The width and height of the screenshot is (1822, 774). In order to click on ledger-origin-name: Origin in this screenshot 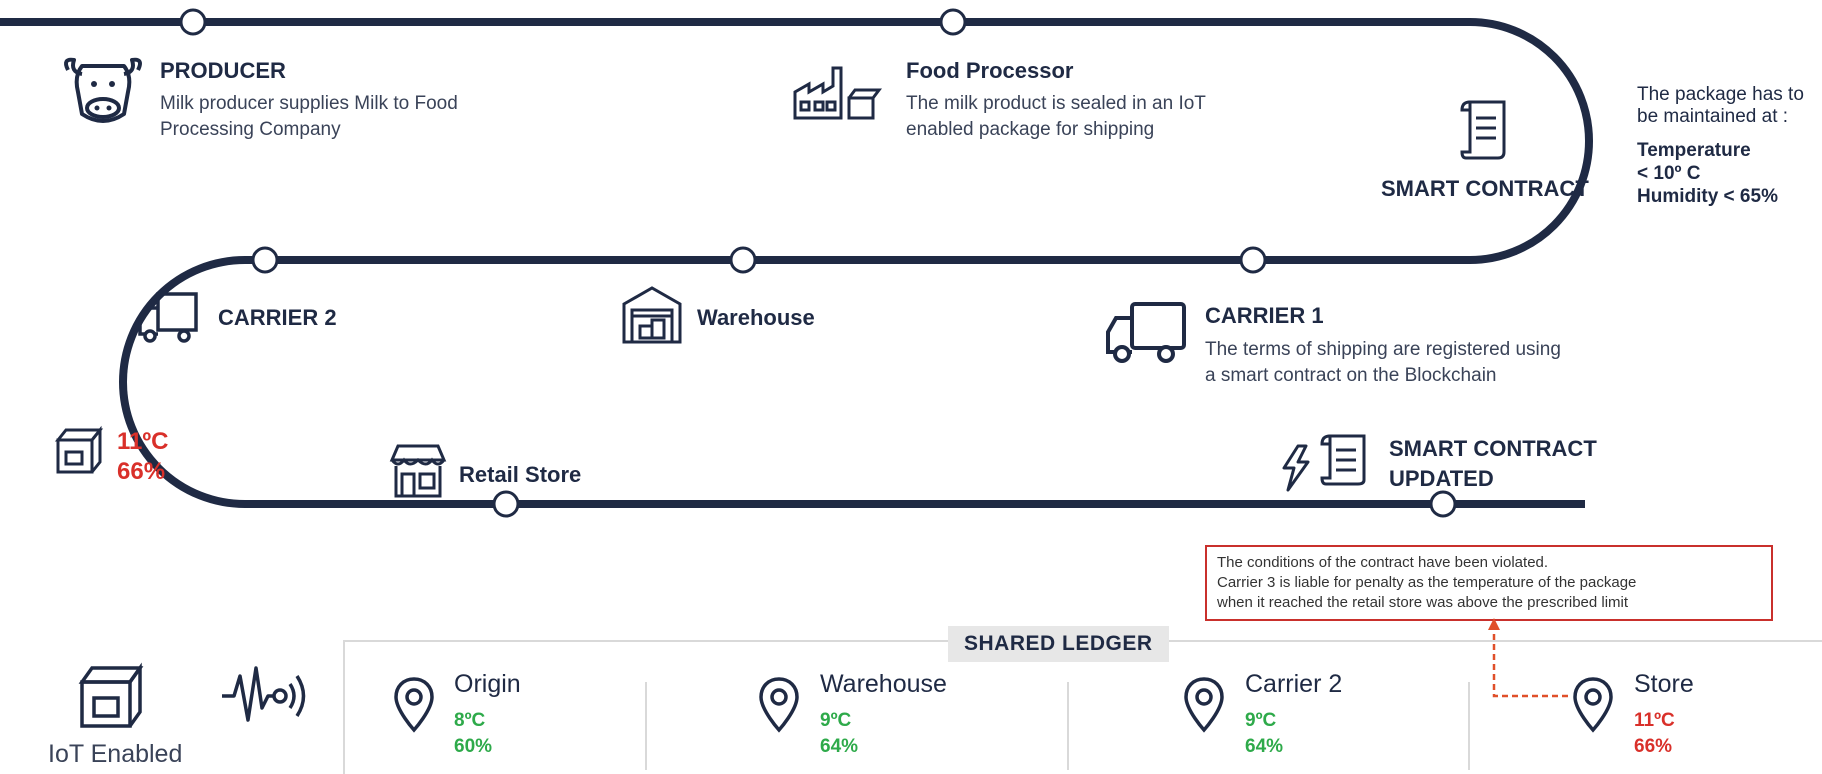, I will do `click(487, 684)`.